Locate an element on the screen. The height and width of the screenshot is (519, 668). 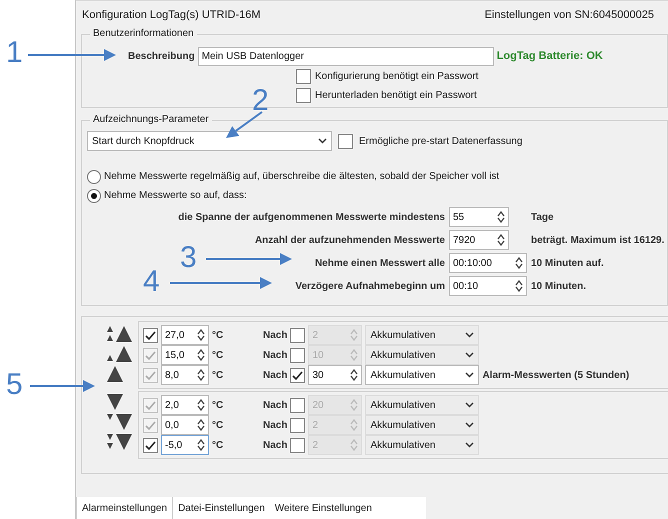
callout-number: 3 is located at coordinates (188, 258).